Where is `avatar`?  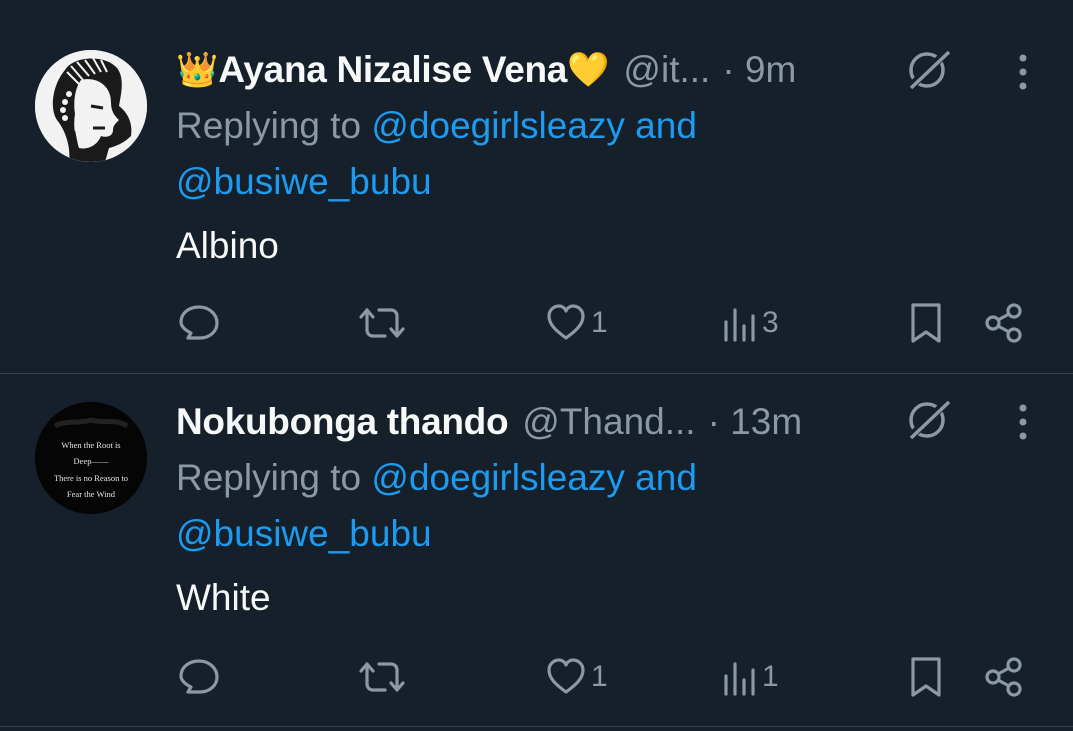
avatar is located at coordinates (91, 106).